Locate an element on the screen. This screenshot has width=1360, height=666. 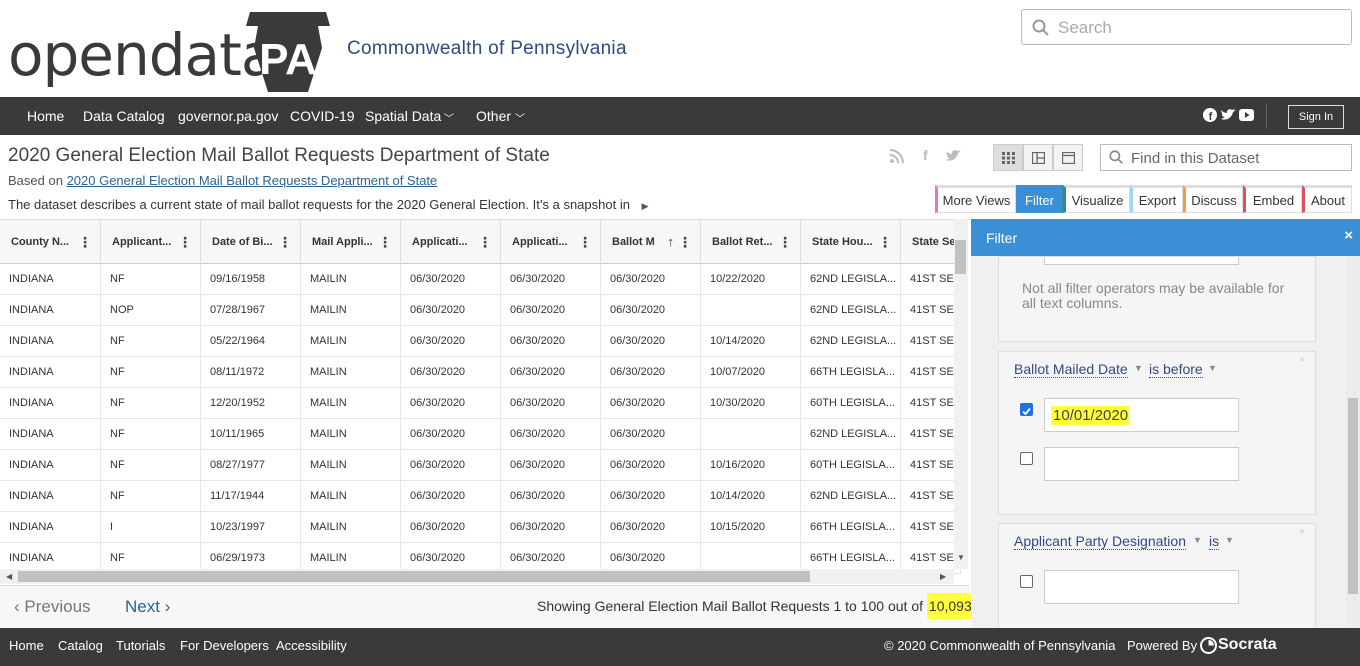
twitter-share-icon is located at coordinates (953, 156).